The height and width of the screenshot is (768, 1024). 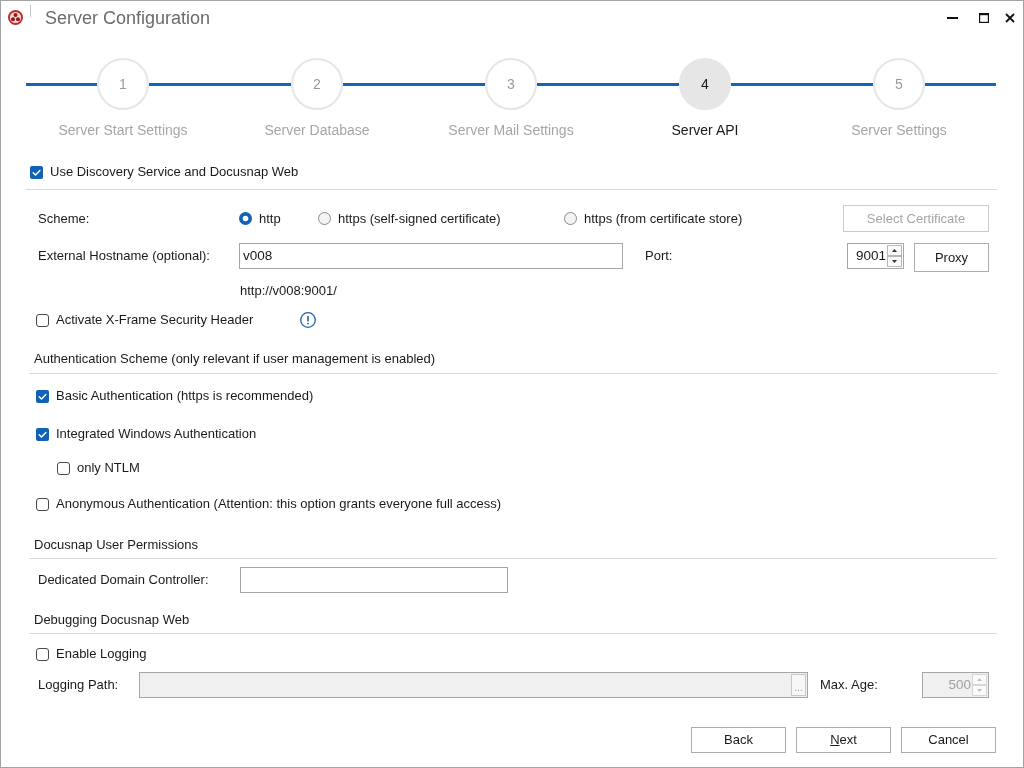 I want to click on close-icon, so click(x=1010, y=17).